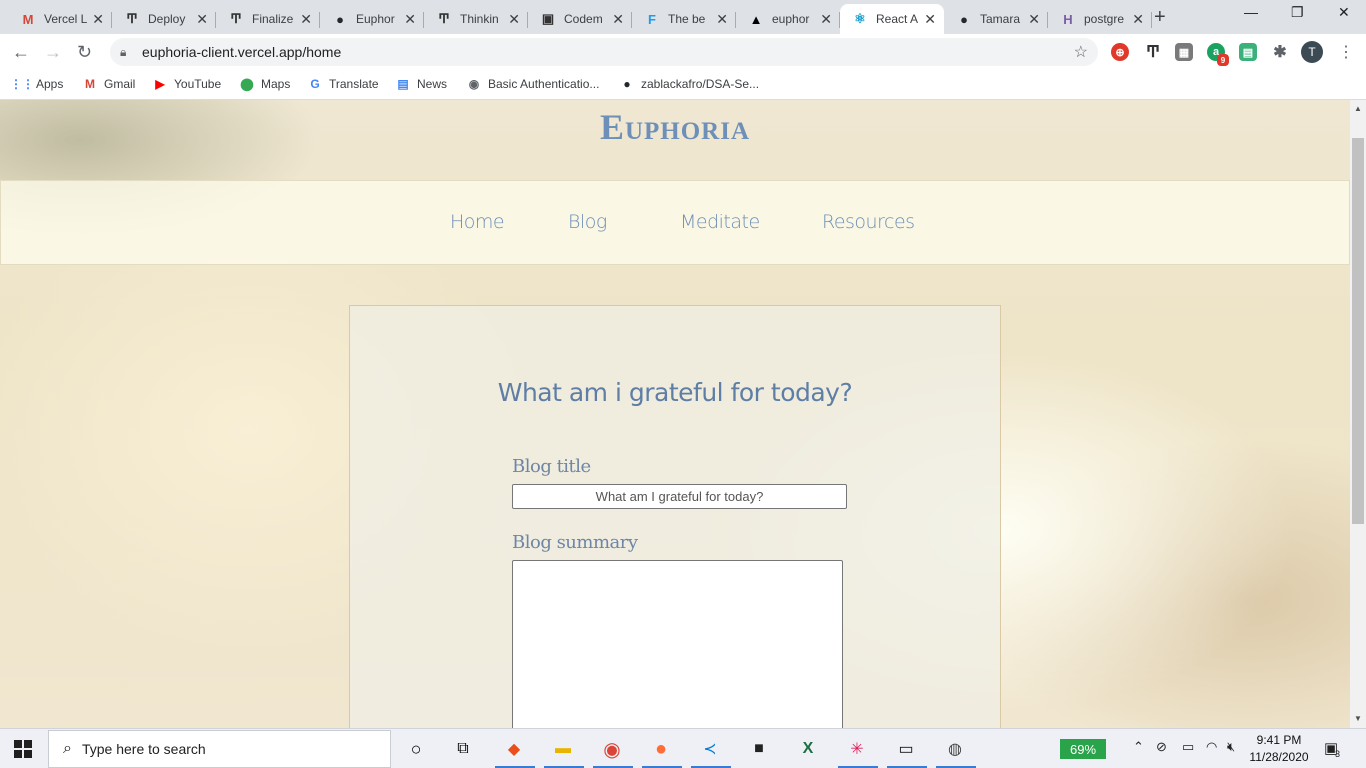  I want to click on bookmark-star-icon: ☆, so click(1081, 52).